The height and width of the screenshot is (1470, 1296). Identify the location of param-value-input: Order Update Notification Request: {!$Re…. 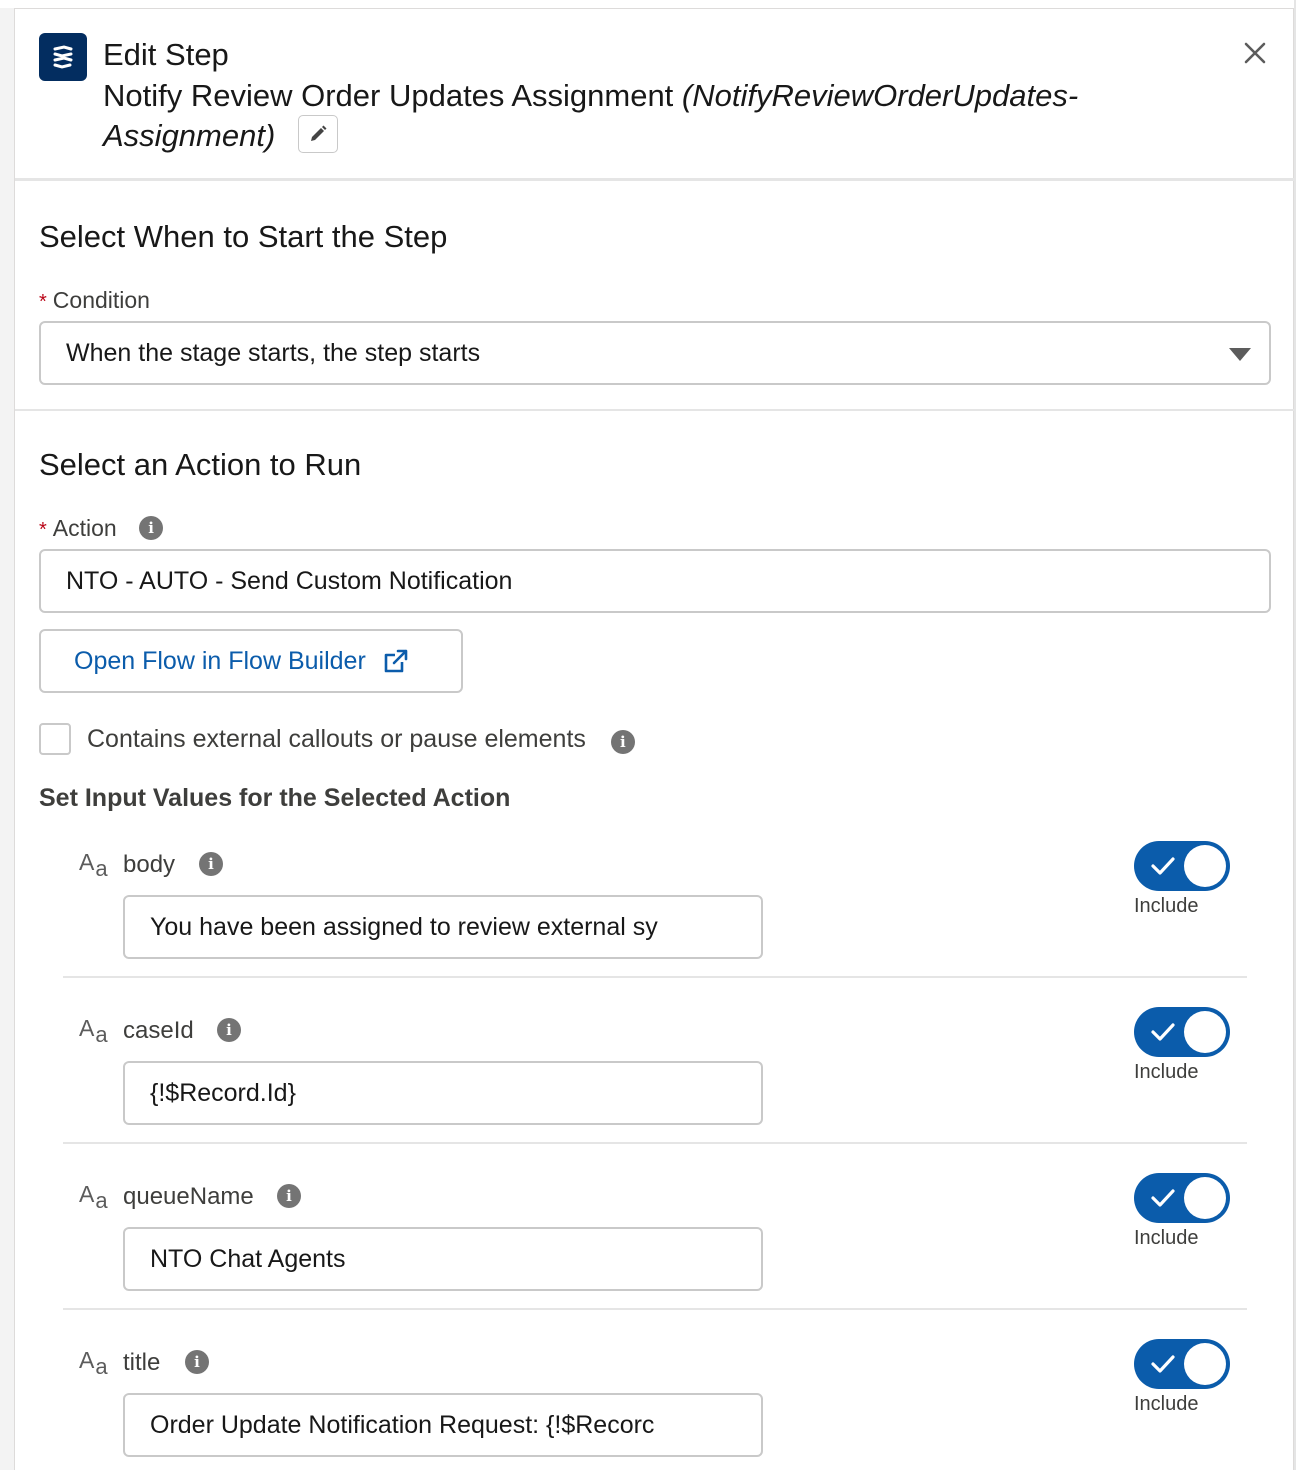
(443, 1425).